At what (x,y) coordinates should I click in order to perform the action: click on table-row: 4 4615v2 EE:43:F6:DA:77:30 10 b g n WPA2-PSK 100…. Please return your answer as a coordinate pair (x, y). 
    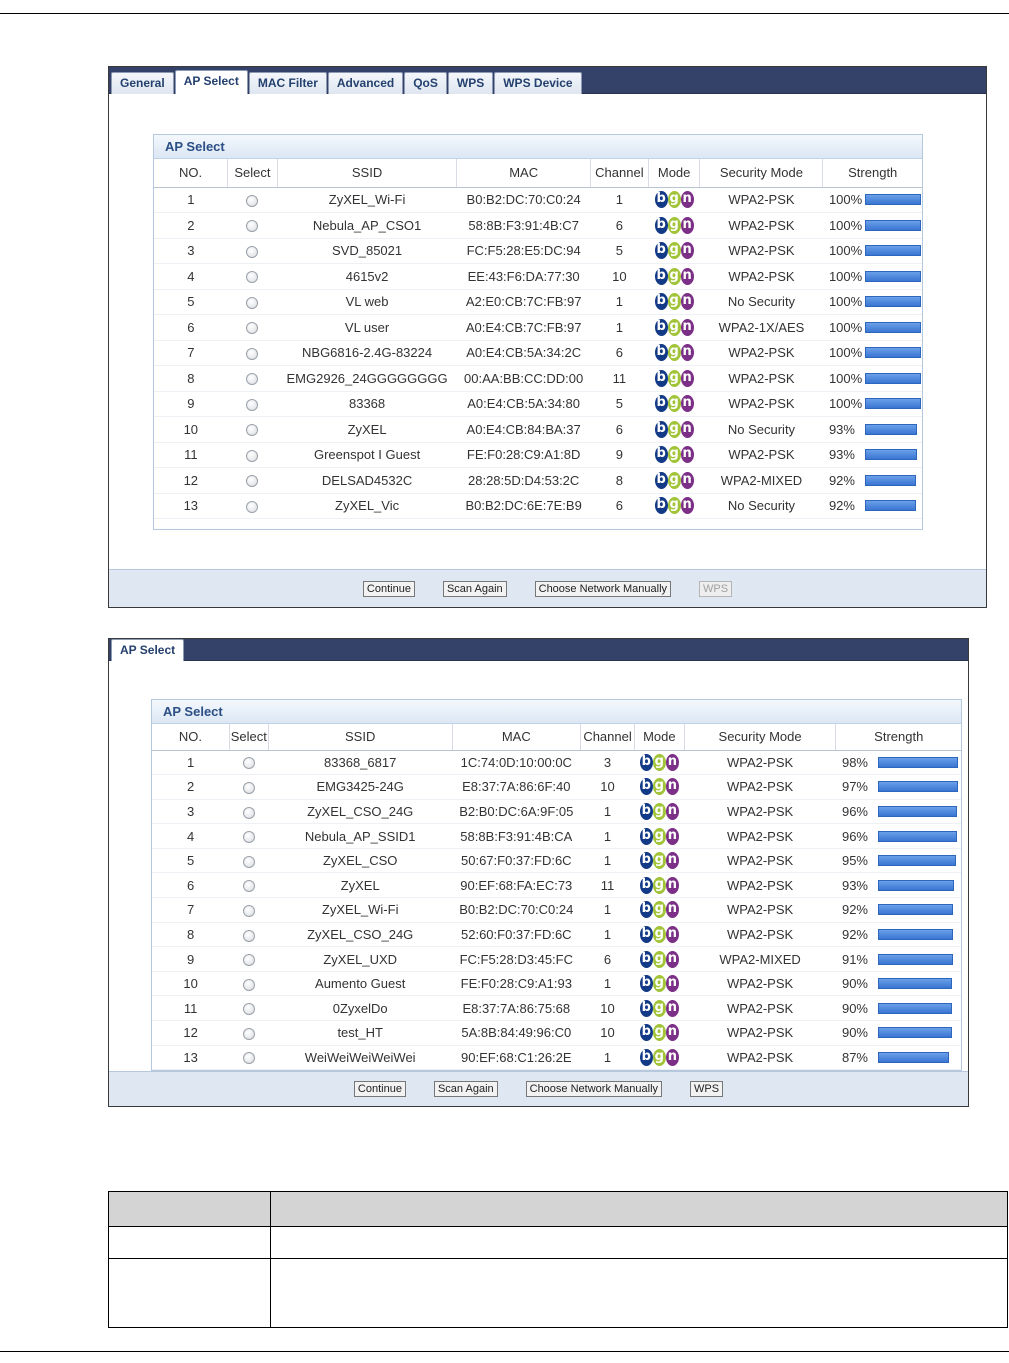
    Looking at the image, I should click on (538, 276).